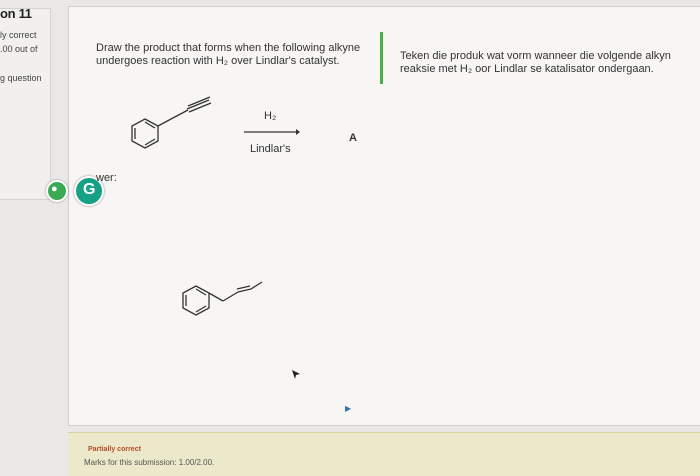 Image resolution: width=700 pixels, height=476 pixels. What do you see at coordinates (21, 78) in the screenshot?
I see `flag-question-link: g question` at bounding box center [21, 78].